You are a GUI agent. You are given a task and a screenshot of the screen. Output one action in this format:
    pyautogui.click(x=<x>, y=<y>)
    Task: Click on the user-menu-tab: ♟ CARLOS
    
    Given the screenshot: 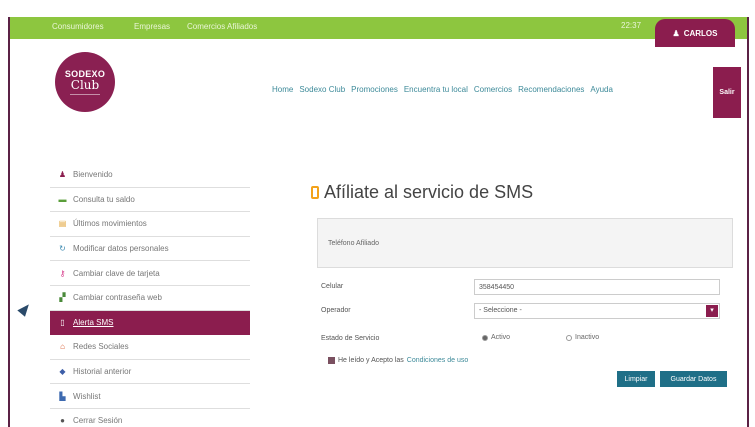 What is the action you would take?
    pyautogui.click(x=695, y=33)
    